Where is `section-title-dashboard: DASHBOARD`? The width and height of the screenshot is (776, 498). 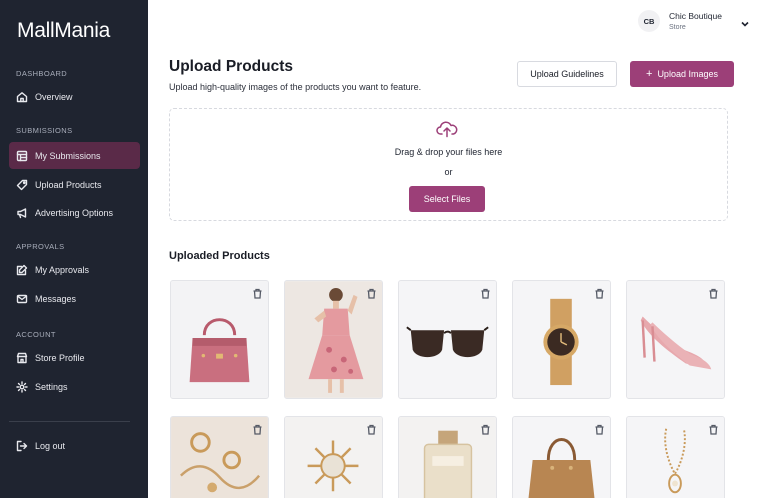
section-title-dashboard: DASHBOARD is located at coordinates (42, 73).